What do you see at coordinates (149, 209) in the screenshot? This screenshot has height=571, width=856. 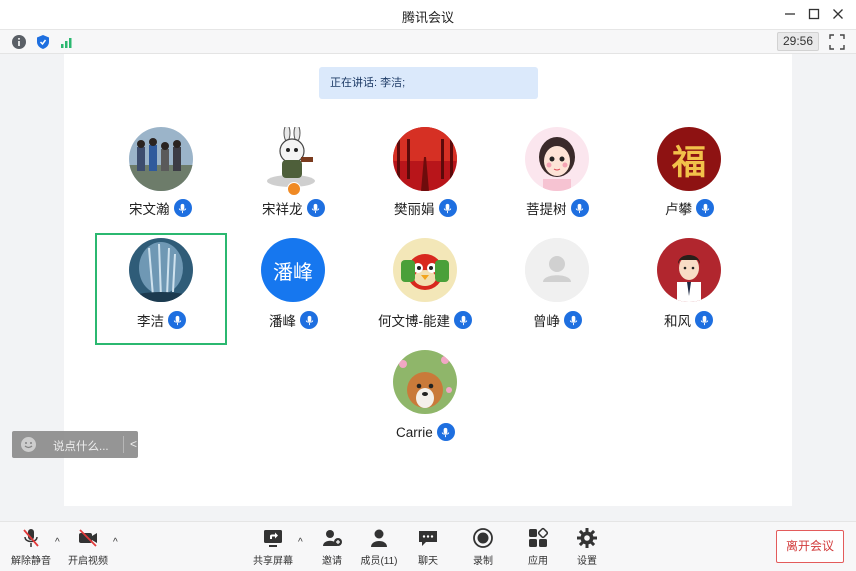 I see `participant-name: 宋文瀚` at bounding box center [149, 209].